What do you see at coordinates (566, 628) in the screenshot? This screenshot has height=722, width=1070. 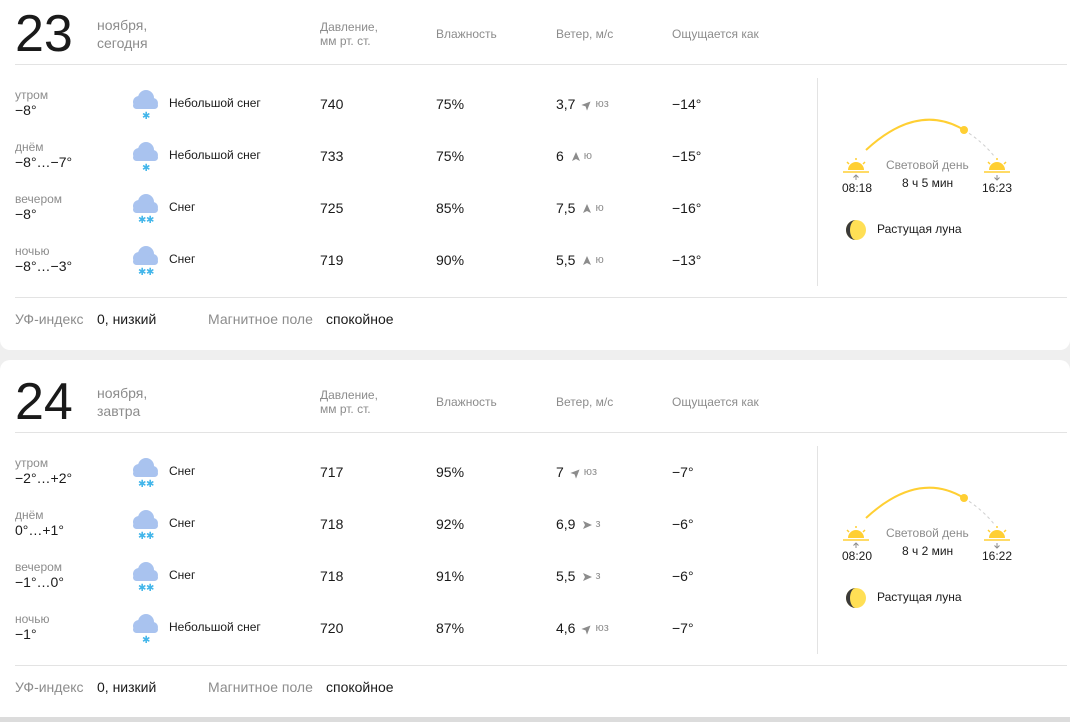 I see `wind-speed: 4,6` at bounding box center [566, 628].